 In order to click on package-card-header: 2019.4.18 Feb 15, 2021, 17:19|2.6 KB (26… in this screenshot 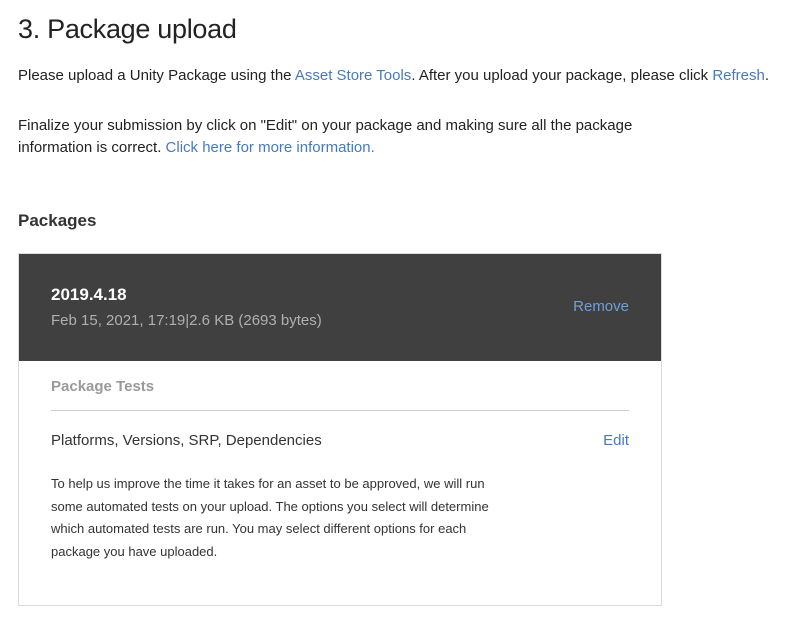, I will do `click(340, 307)`.